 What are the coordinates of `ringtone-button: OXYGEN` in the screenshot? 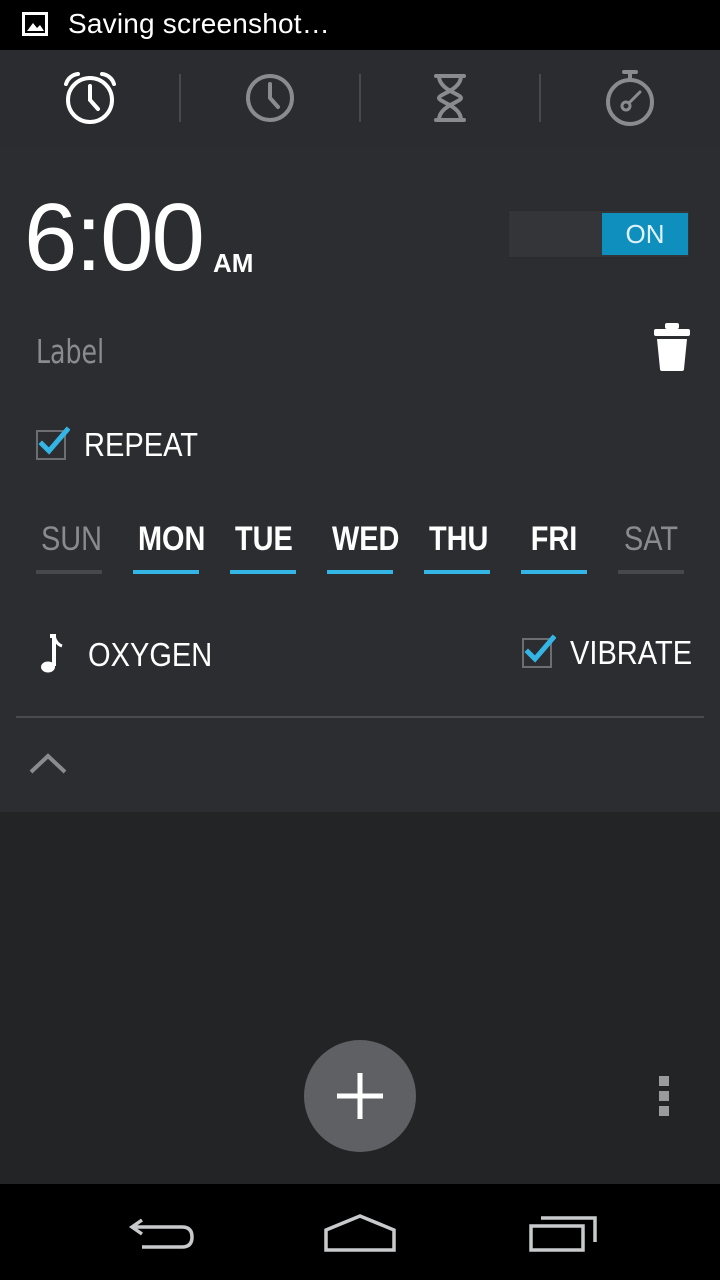 It's located at (150, 655).